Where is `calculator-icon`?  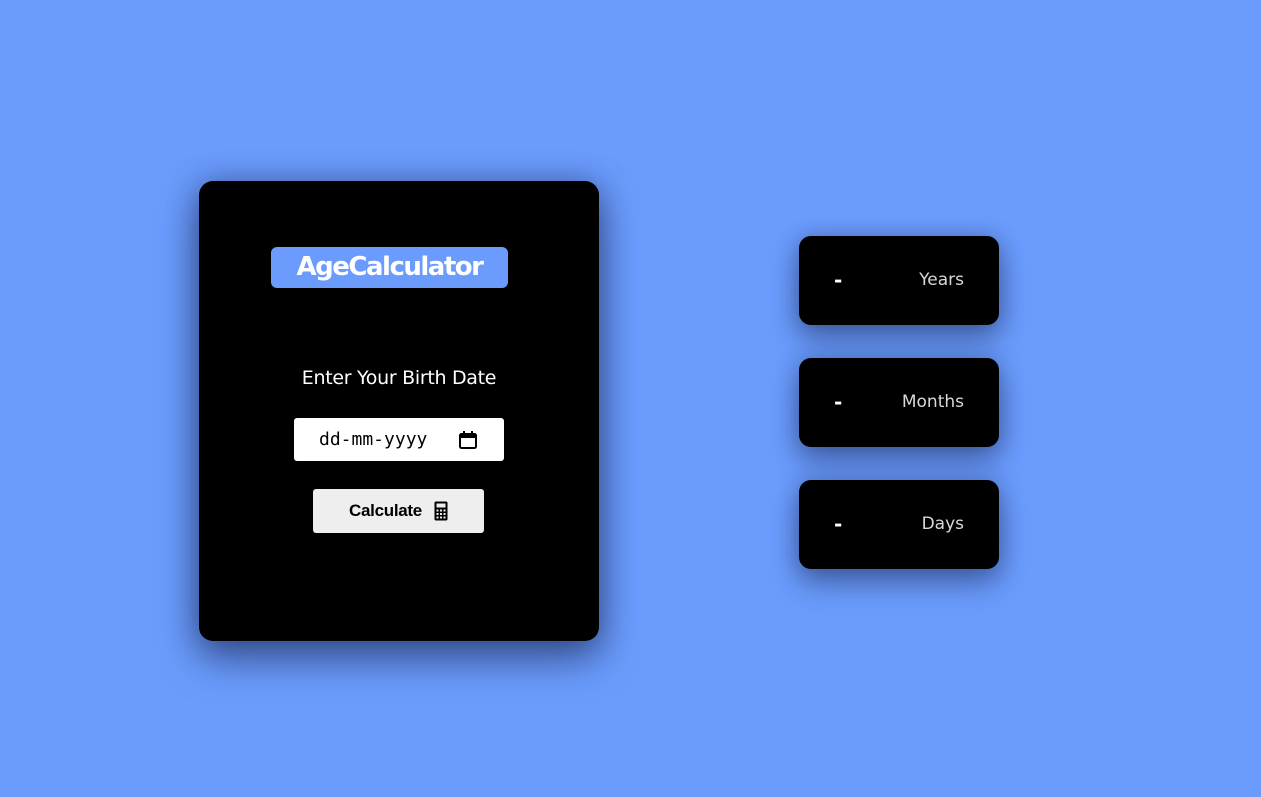 calculator-icon is located at coordinates (441, 511).